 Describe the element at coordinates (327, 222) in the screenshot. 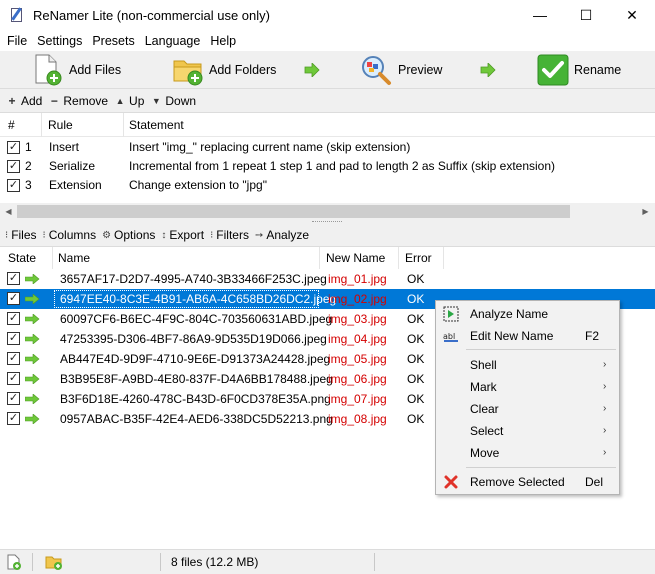

I see `splitter-grip` at that location.